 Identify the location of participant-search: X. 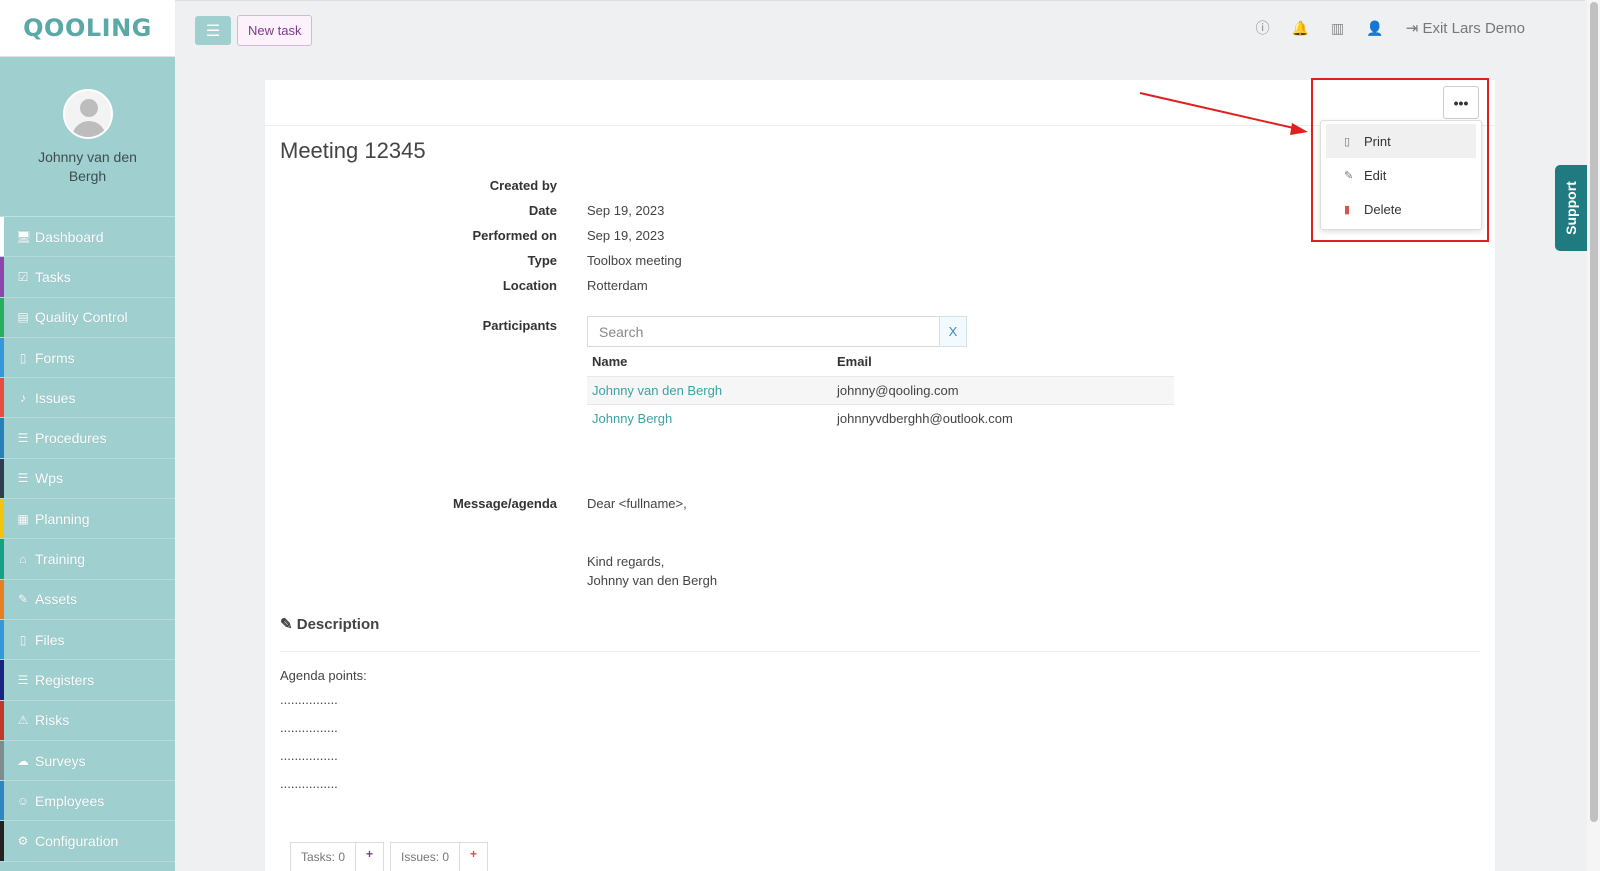
(777, 331).